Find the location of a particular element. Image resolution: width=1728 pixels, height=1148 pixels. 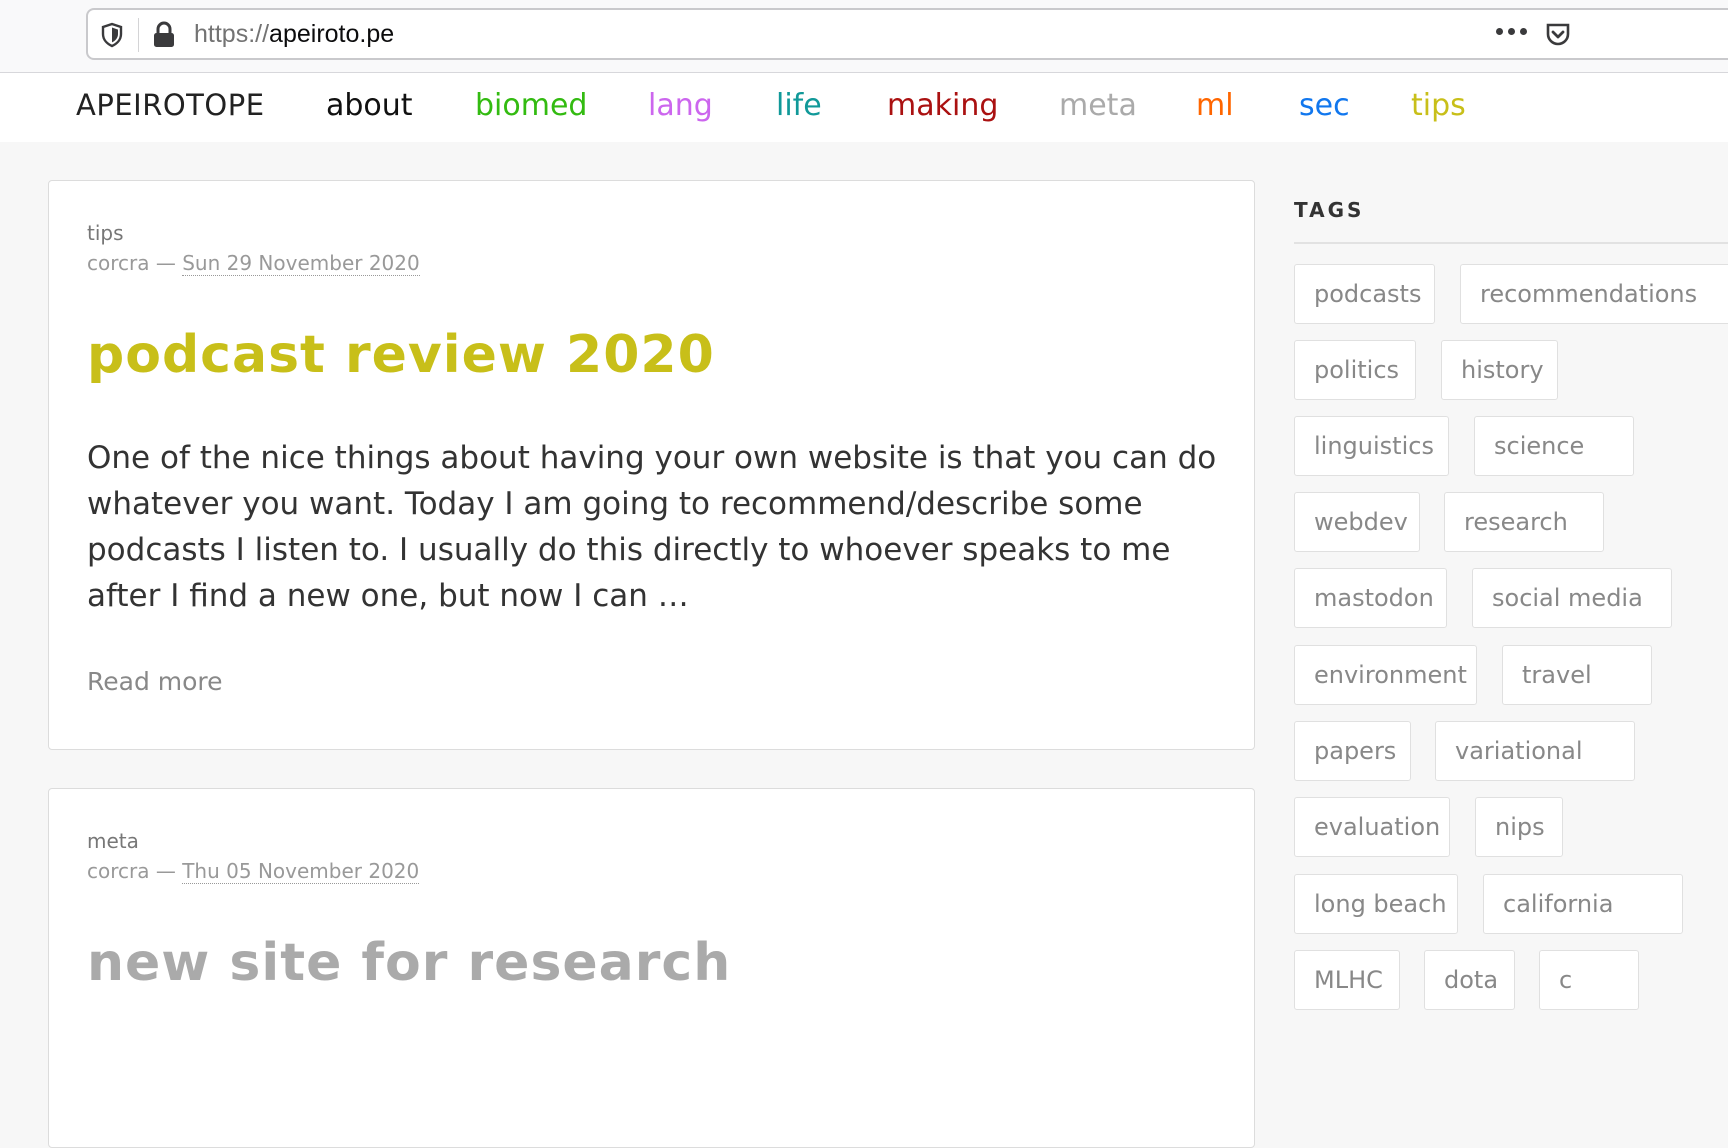

nav-link-making: making is located at coordinates (942, 105).